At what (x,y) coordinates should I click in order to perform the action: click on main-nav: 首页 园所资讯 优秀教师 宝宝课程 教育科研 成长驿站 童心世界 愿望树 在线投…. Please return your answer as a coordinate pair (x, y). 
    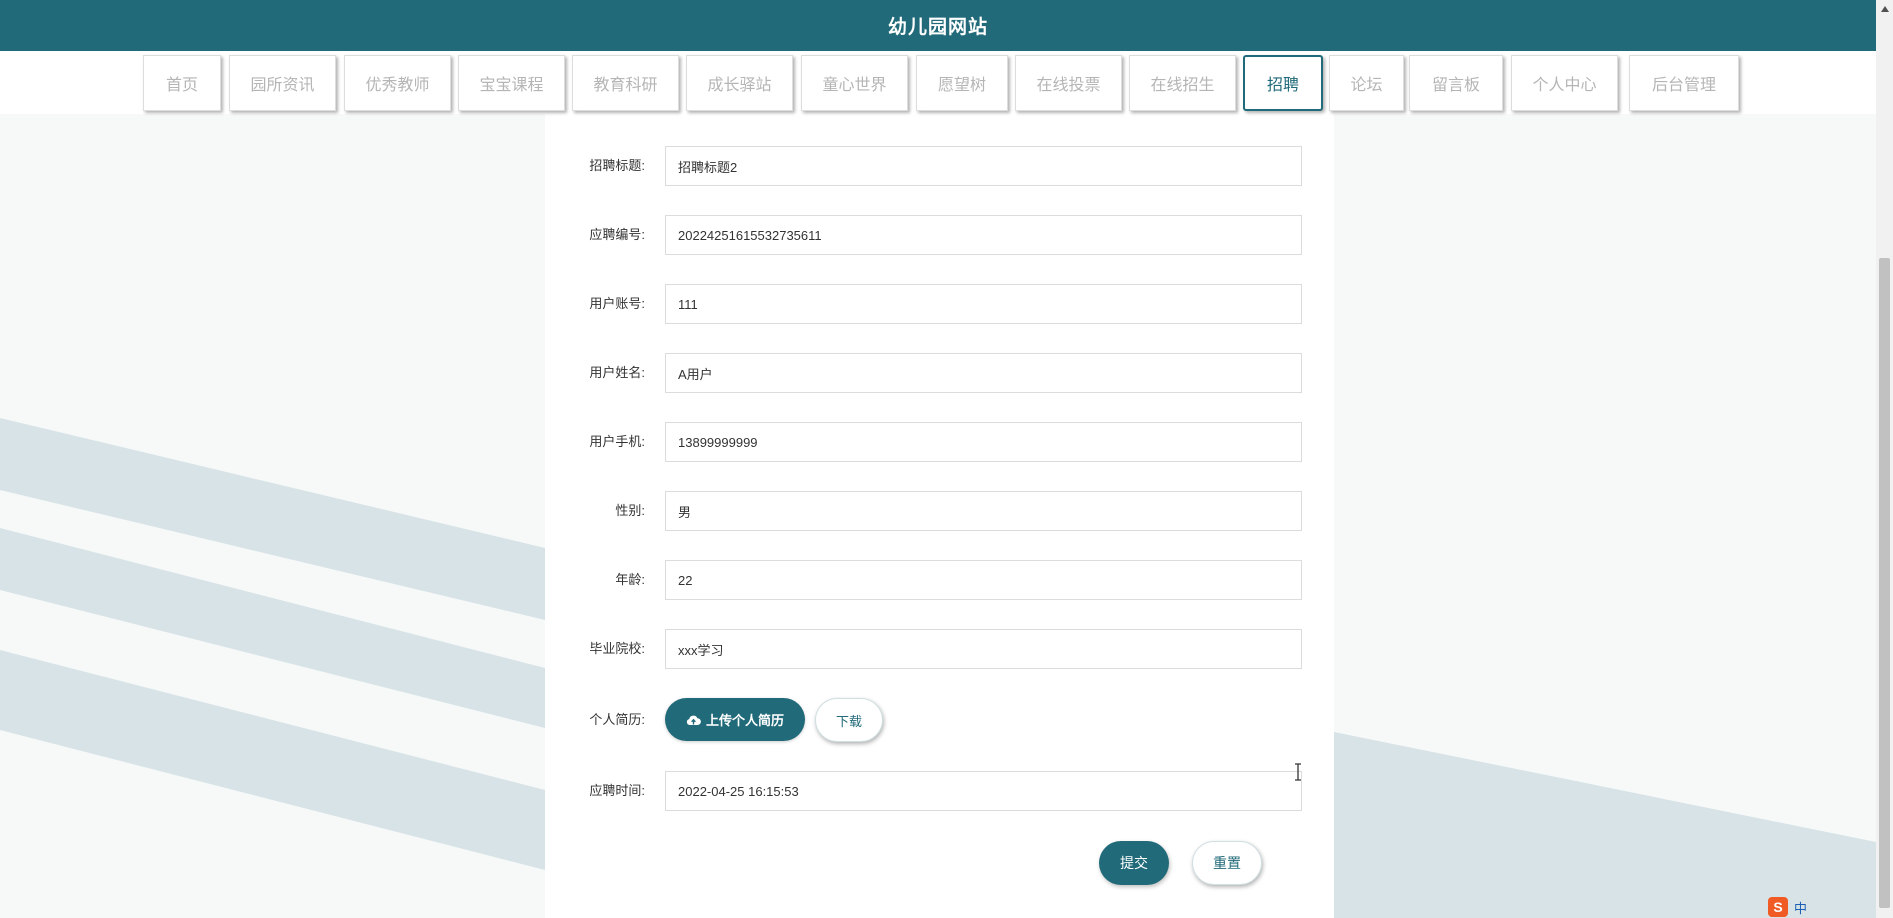
    Looking at the image, I should click on (938, 82).